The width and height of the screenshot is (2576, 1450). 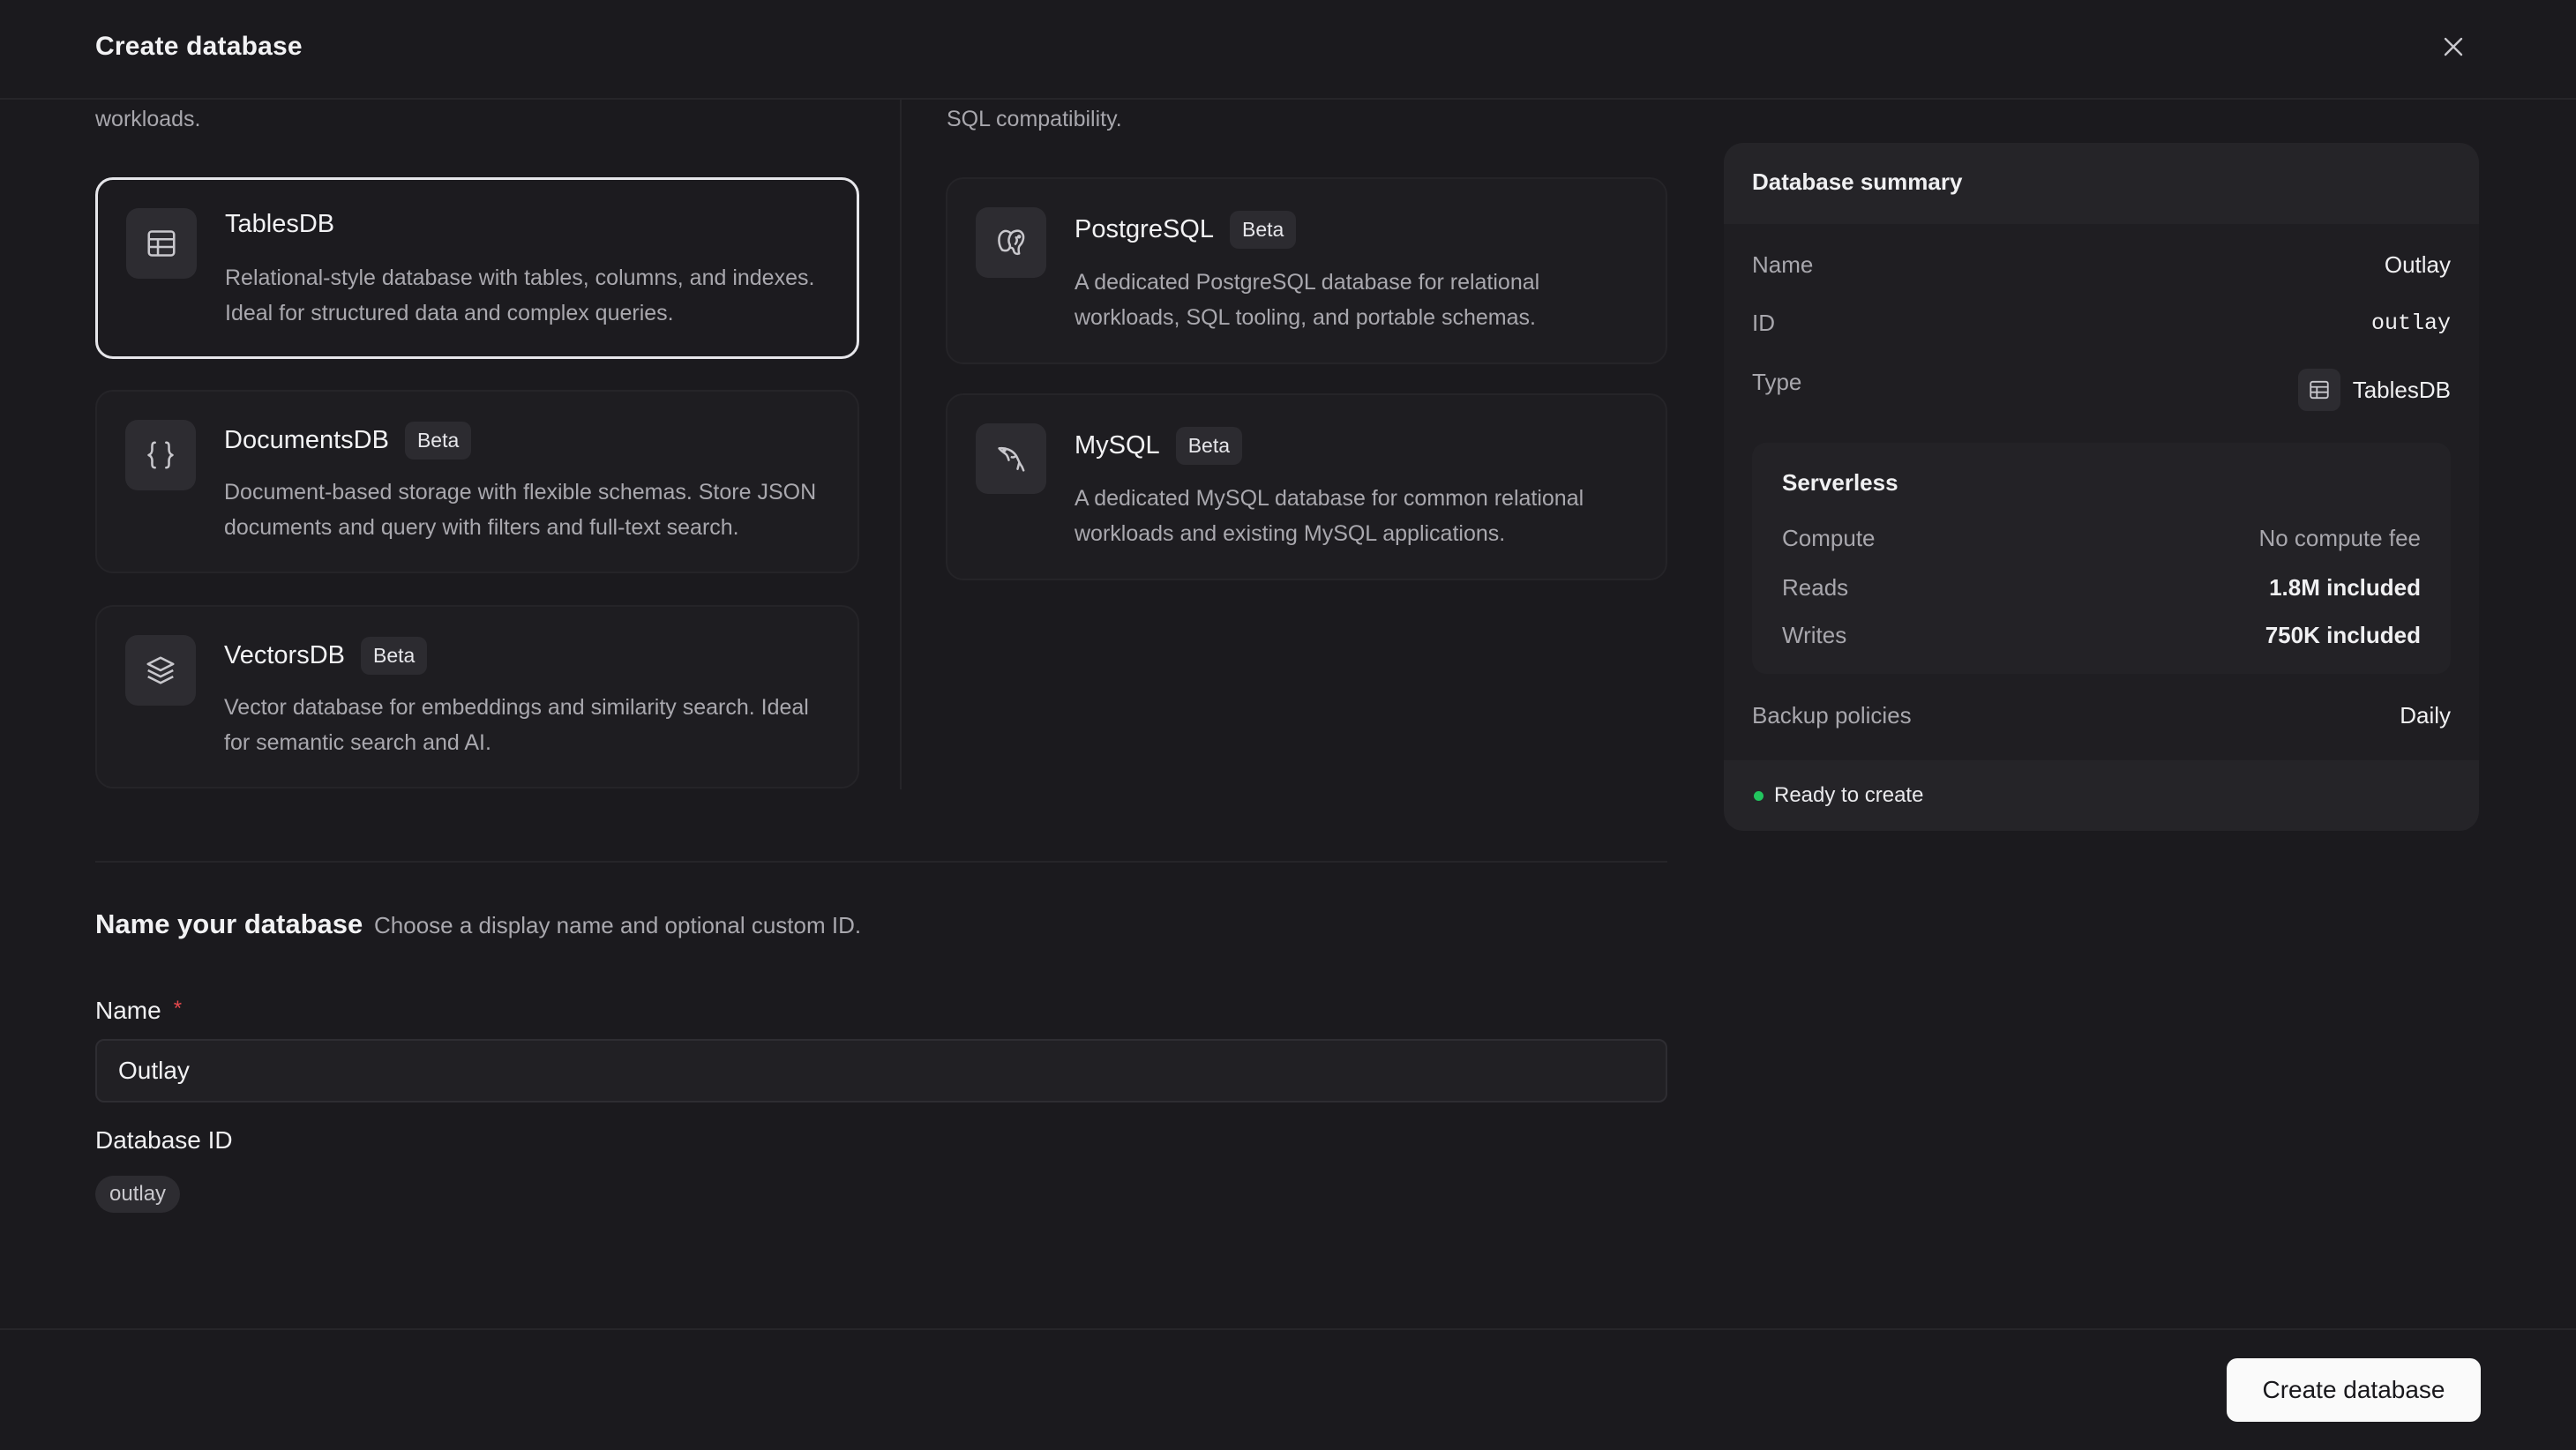 What do you see at coordinates (1118, 445) in the screenshot?
I see `db-type-name: MySQL` at bounding box center [1118, 445].